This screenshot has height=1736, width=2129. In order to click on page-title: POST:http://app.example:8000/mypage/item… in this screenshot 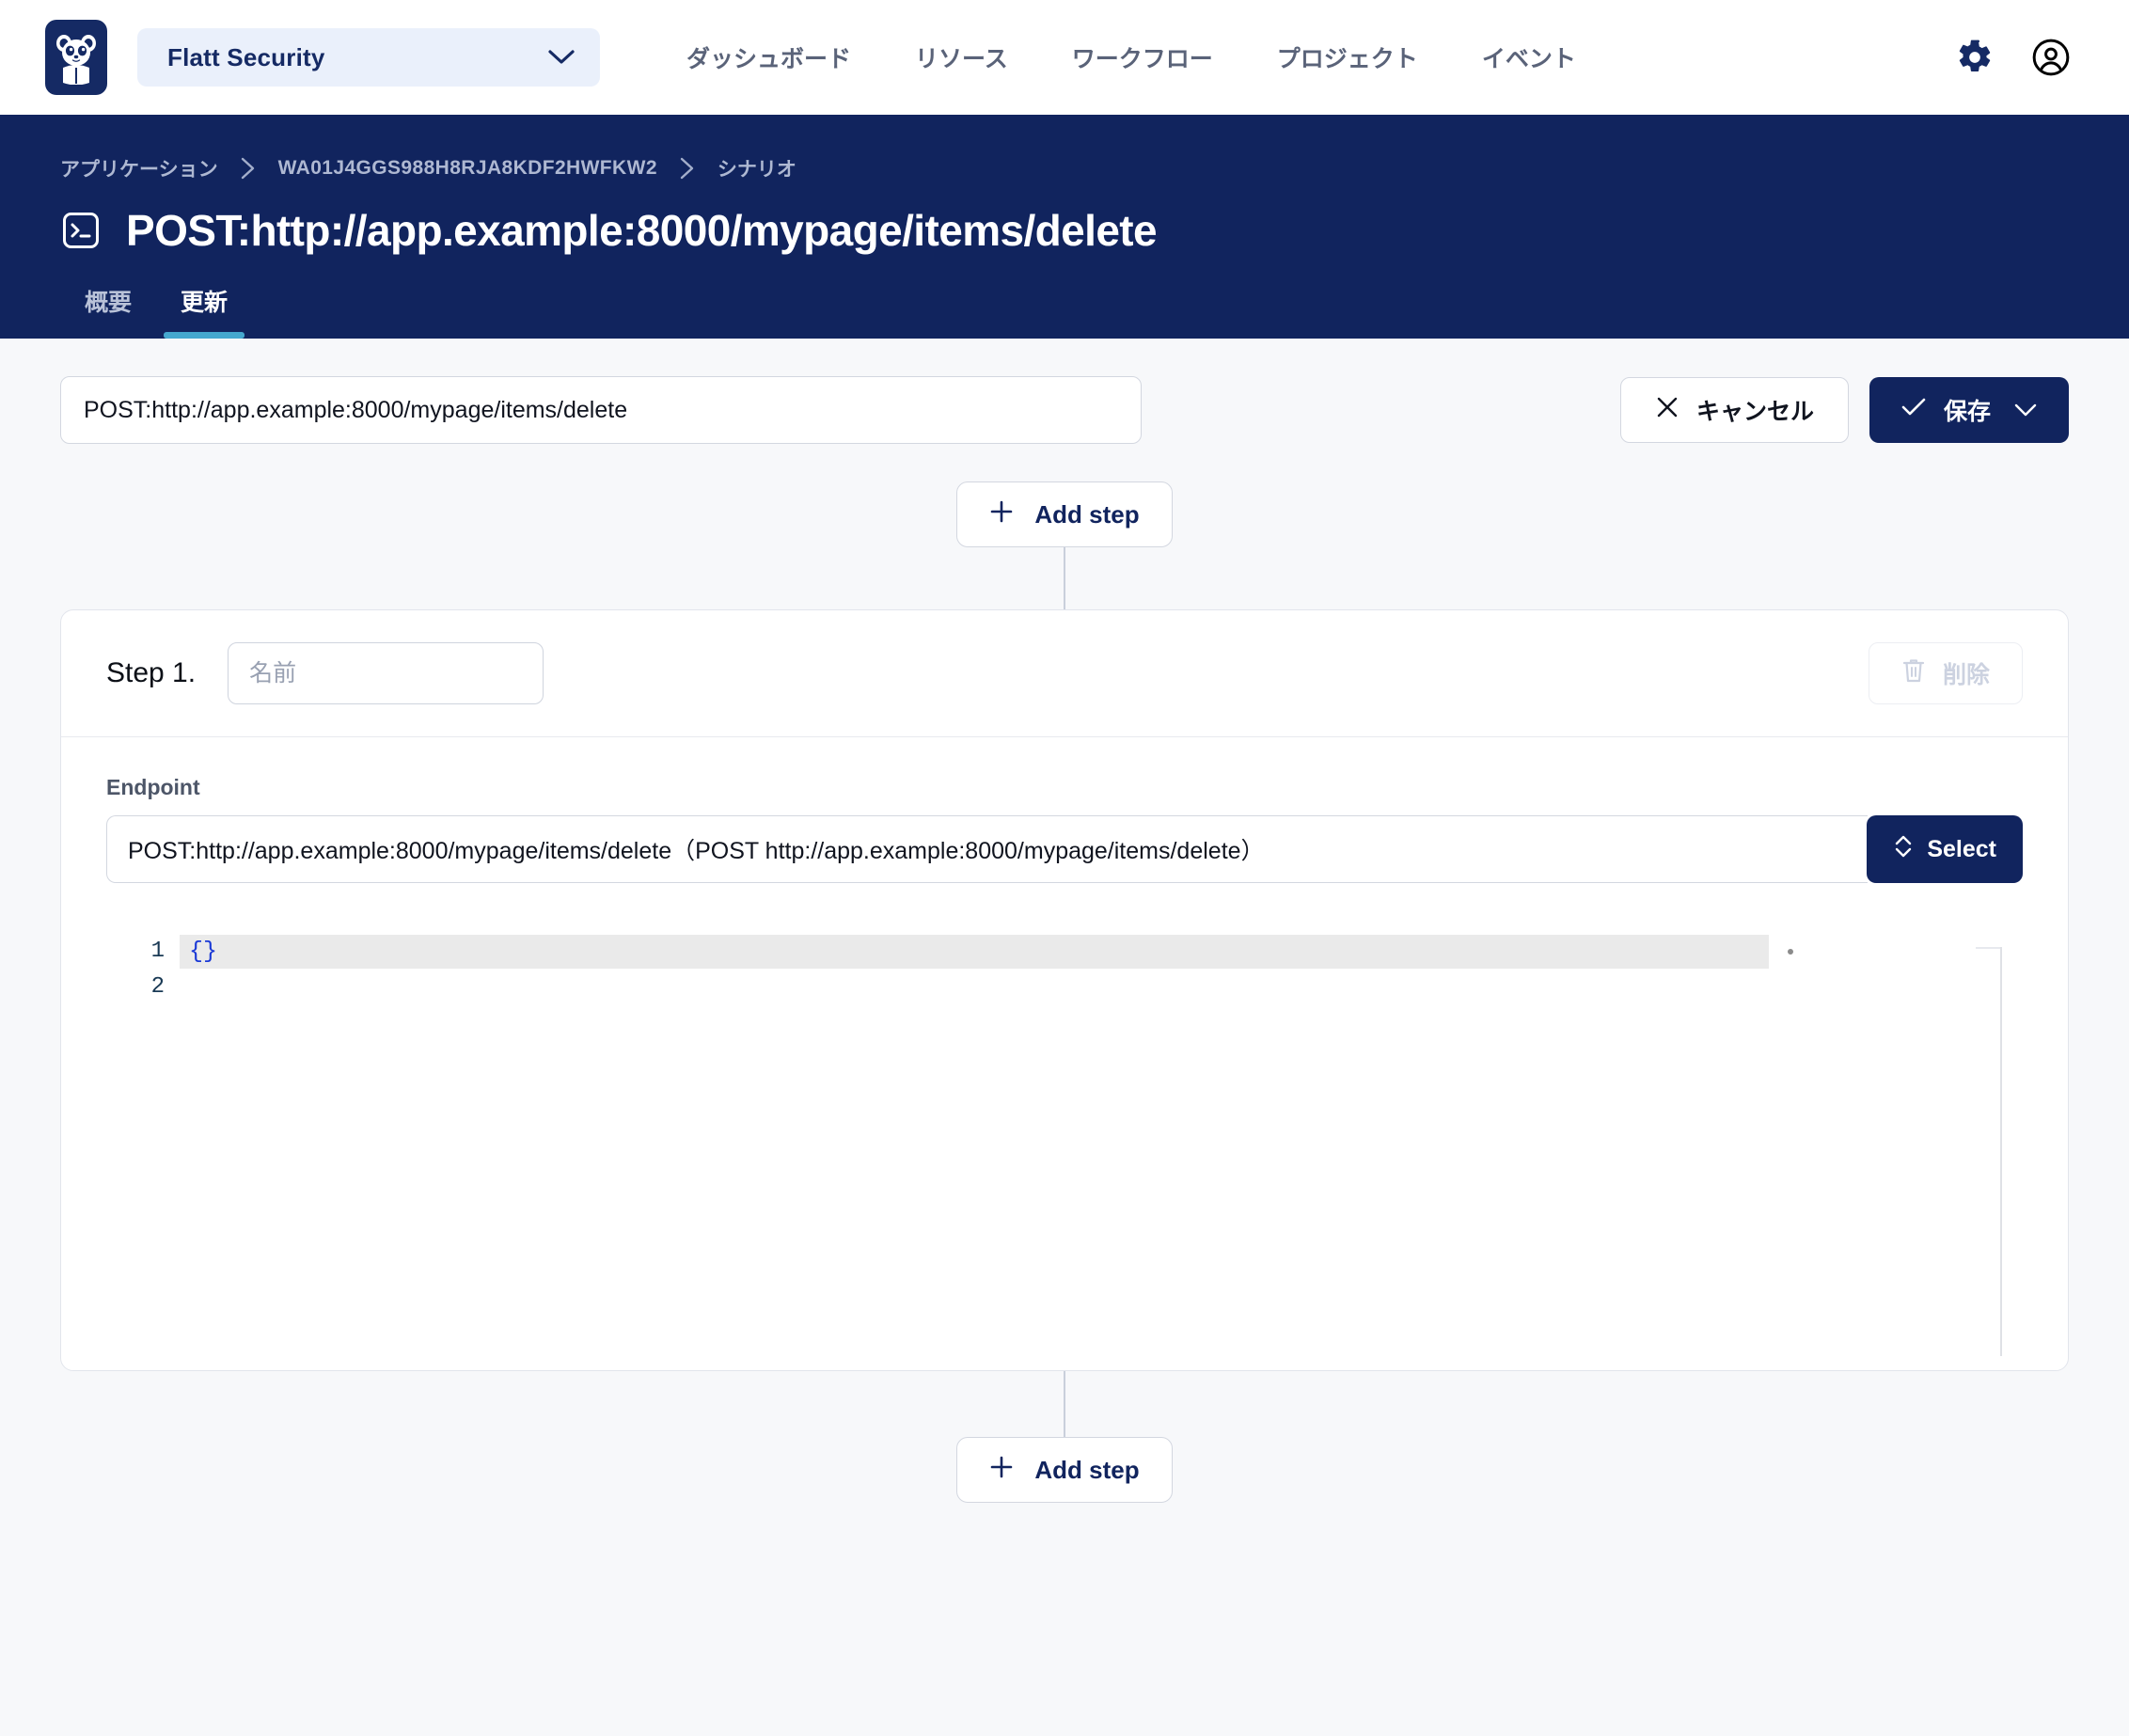, I will do `click(642, 230)`.